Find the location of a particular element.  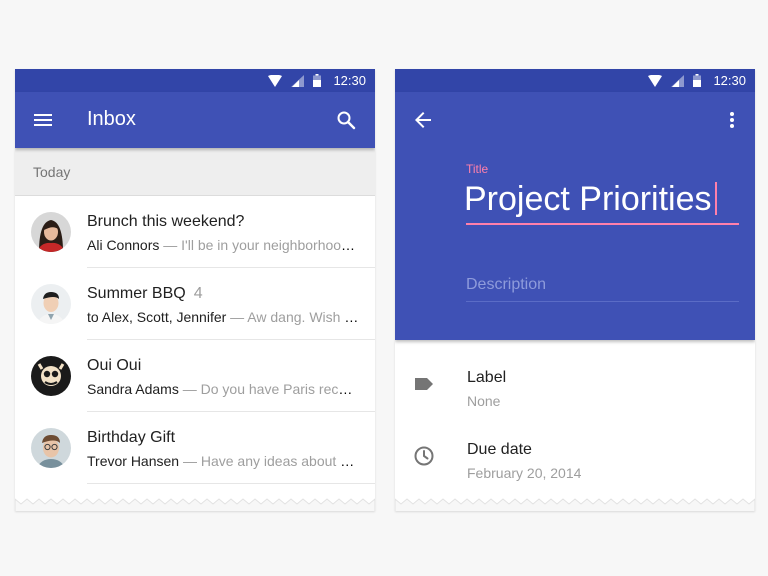

message-sender: Sandra Adams is located at coordinates (133, 389).